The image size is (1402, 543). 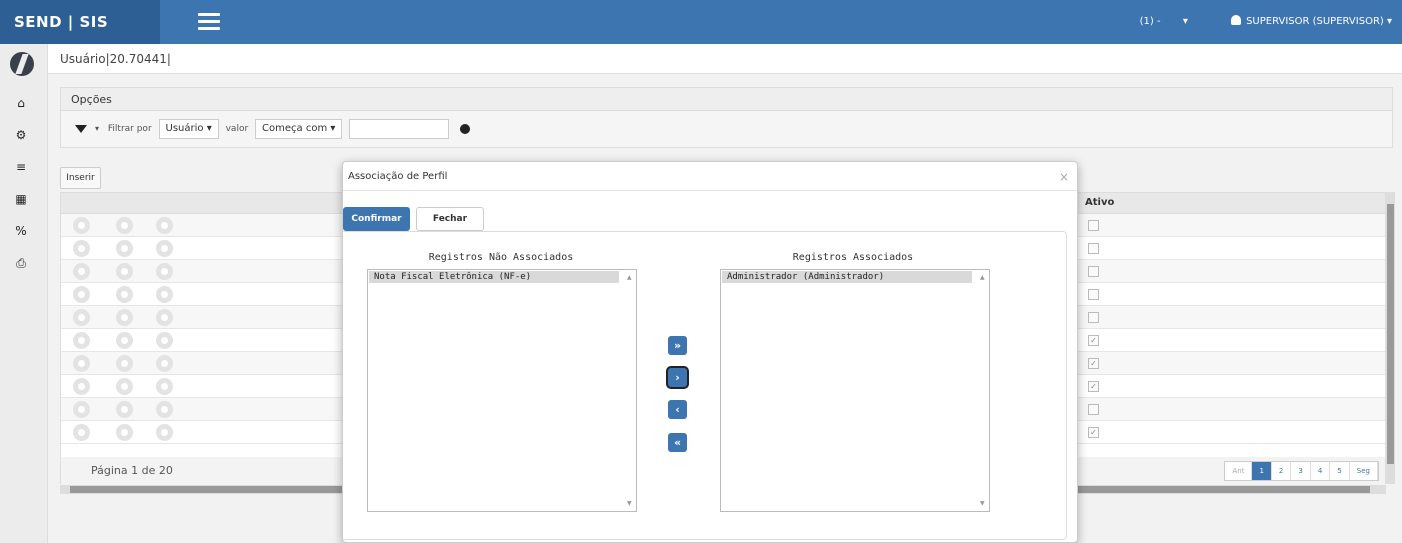 What do you see at coordinates (21, 135) in the screenshot?
I see `gears-icon: ⚙` at bounding box center [21, 135].